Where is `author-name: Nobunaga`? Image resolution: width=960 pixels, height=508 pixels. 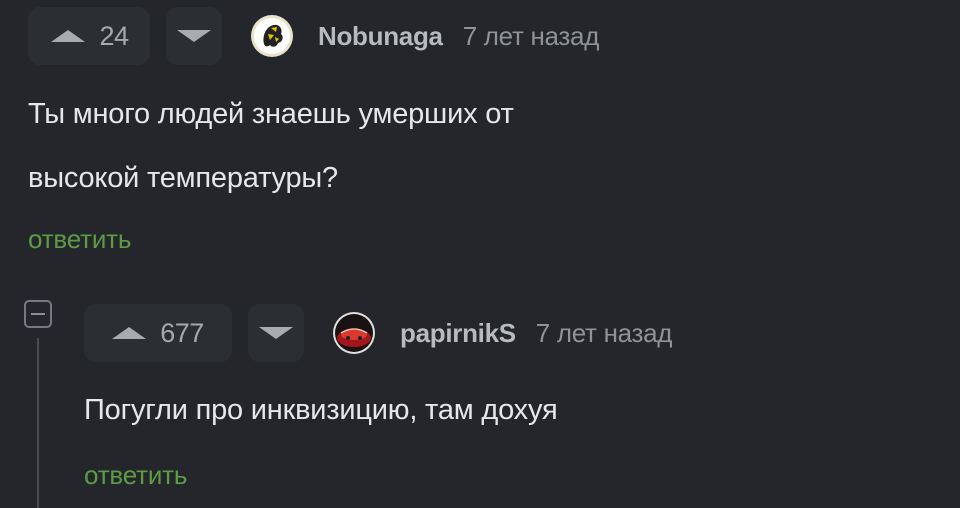 author-name: Nobunaga is located at coordinates (380, 36).